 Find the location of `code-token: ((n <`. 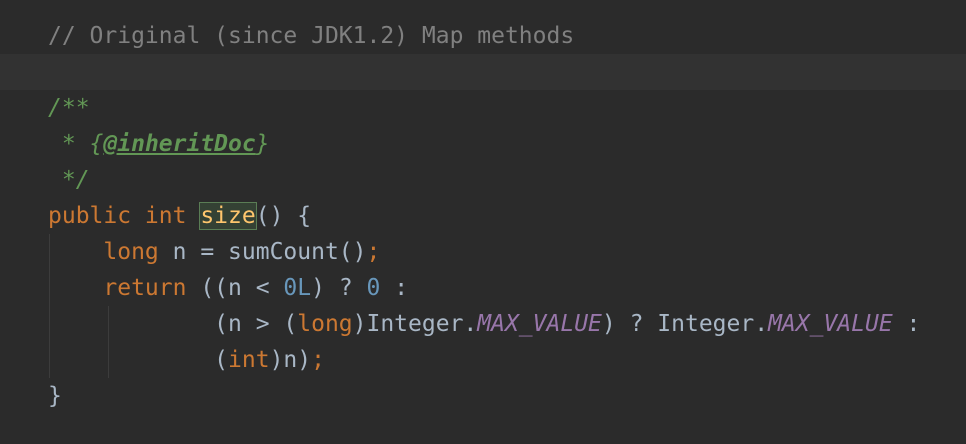

code-token: ((n < is located at coordinates (242, 288).